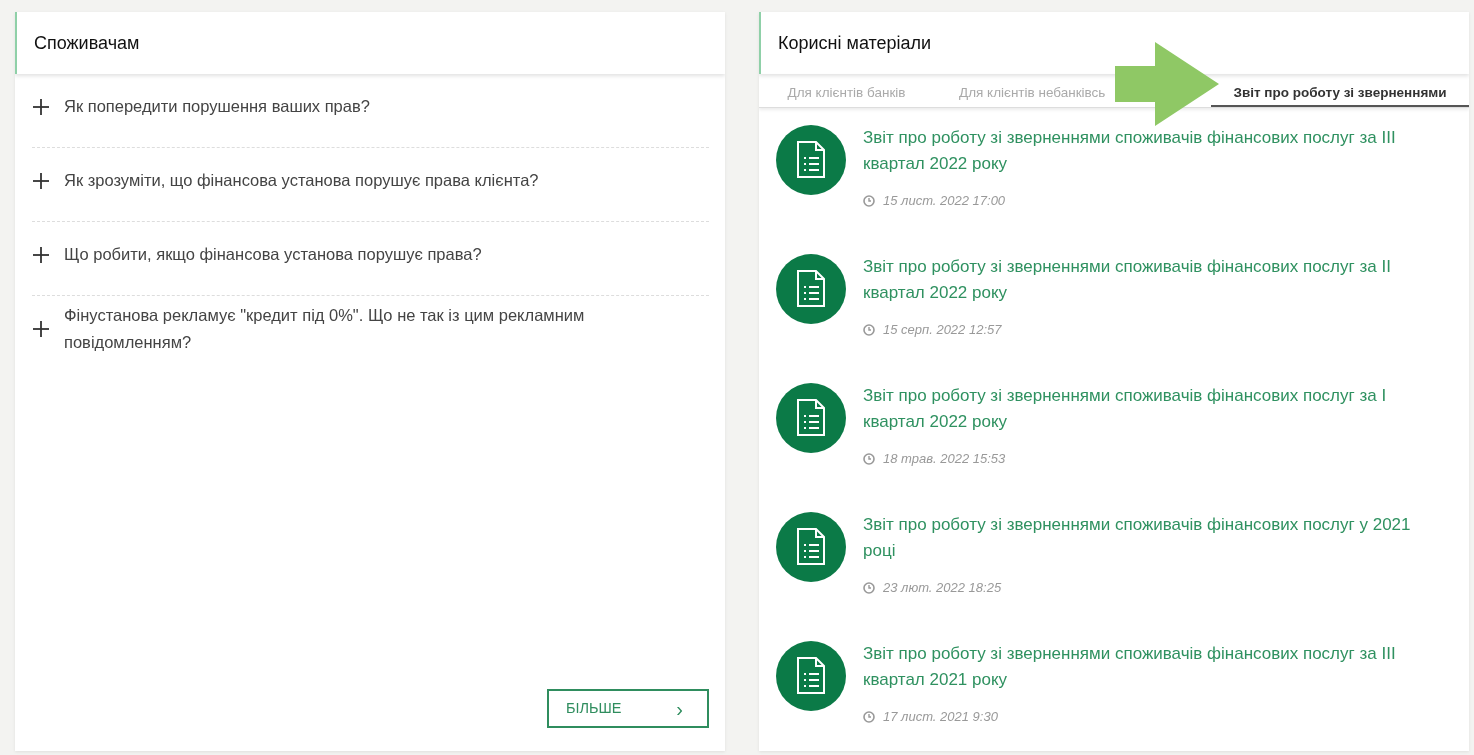 The height and width of the screenshot is (755, 1474). Describe the element at coordinates (944, 201) in the screenshot. I see `date-text: 15 лист. 2022 17:00` at that location.